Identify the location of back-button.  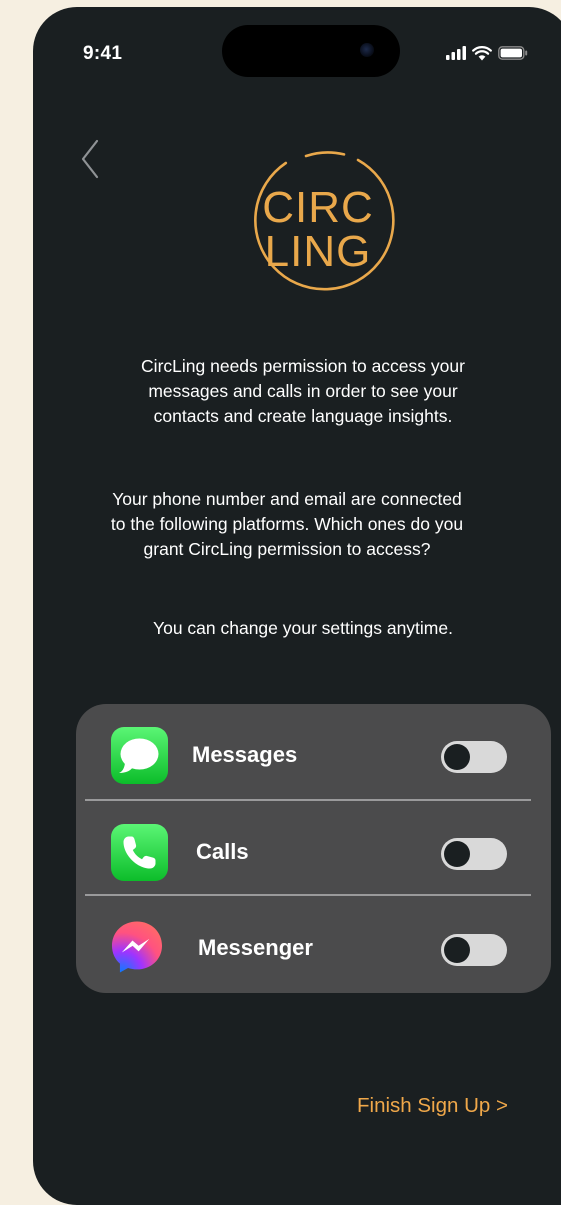
(90, 159).